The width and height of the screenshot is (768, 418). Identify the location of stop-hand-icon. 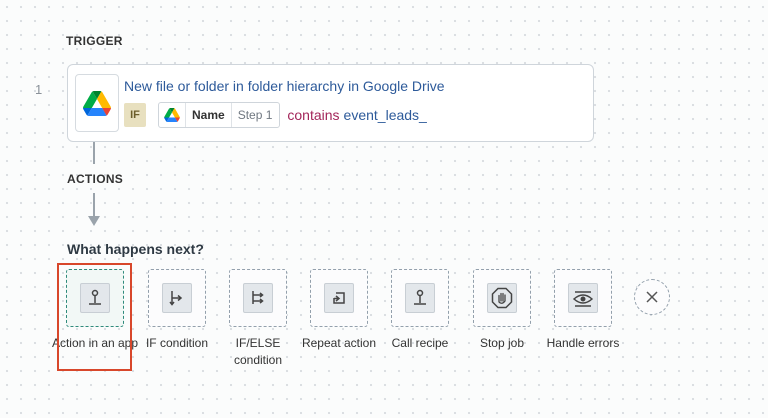
(502, 298).